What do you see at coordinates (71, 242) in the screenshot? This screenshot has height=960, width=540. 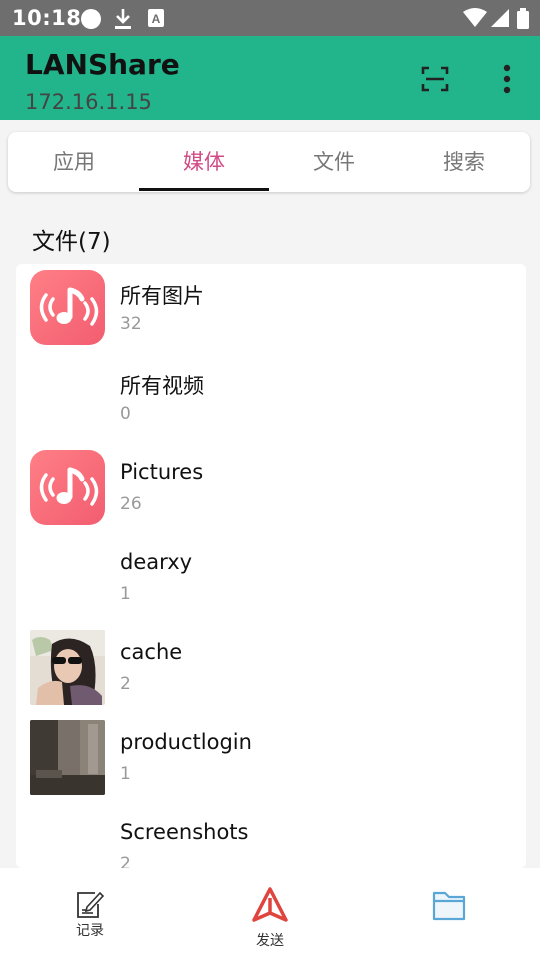 I see `section-title: 文件(7)` at bounding box center [71, 242].